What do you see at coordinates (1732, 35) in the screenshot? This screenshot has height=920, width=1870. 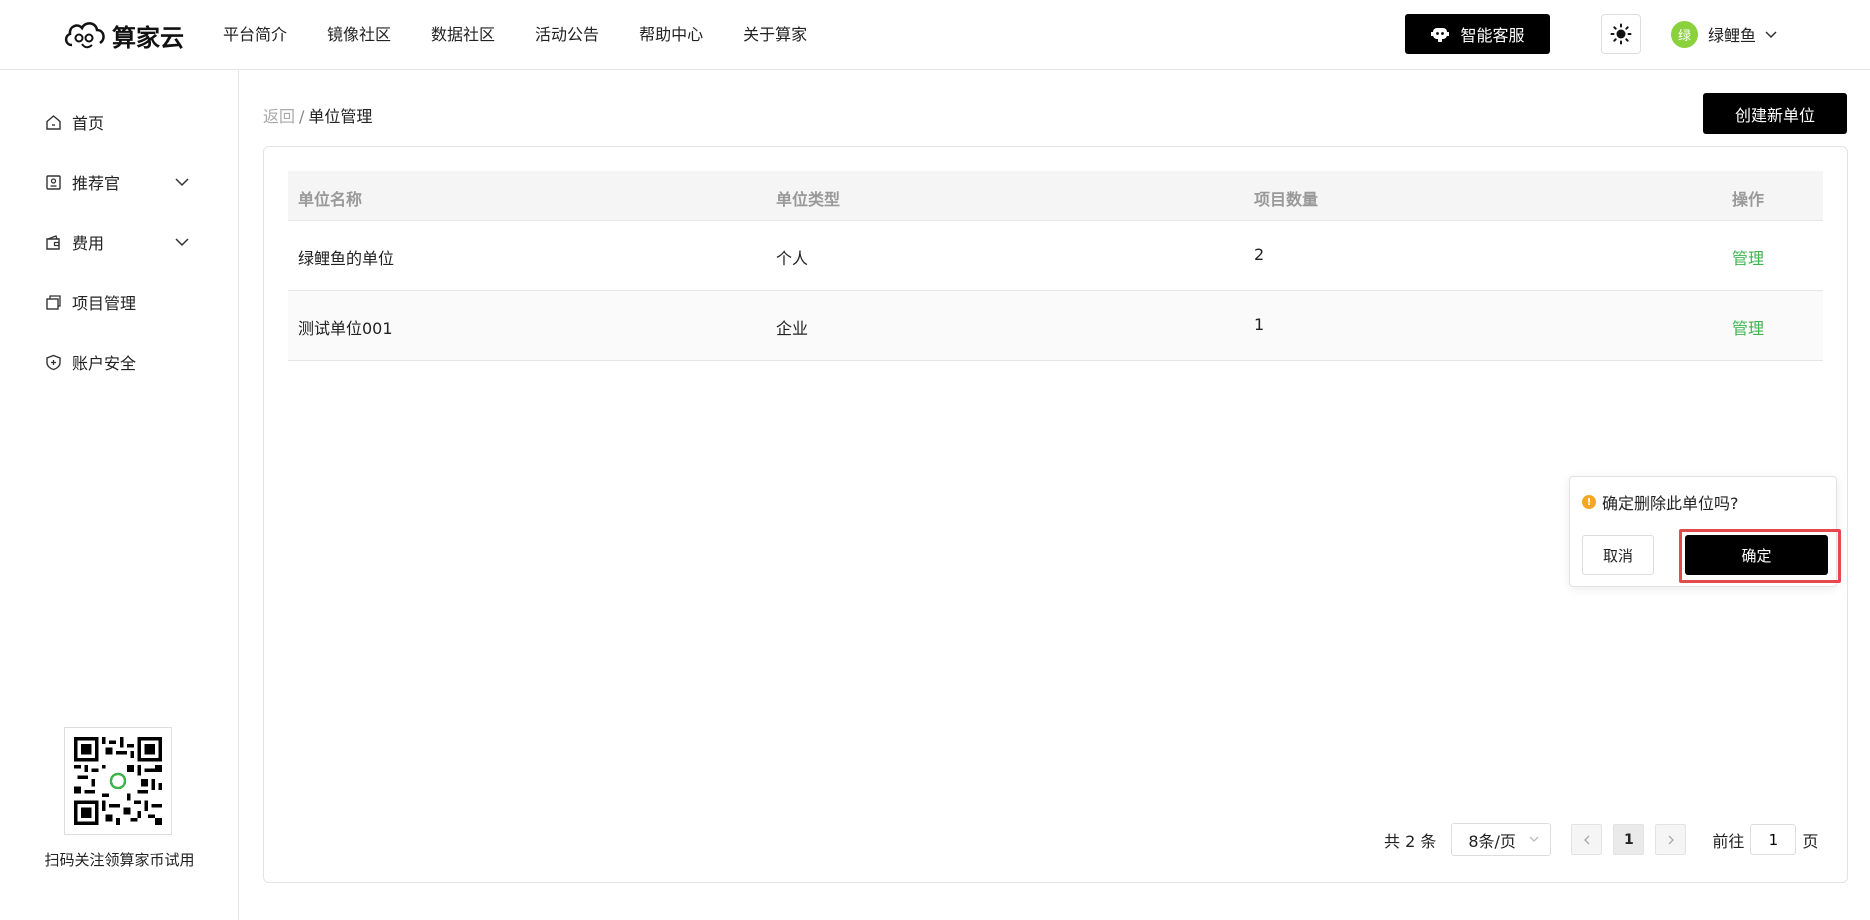 I see `user-name: 绿鲤鱼` at bounding box center [1732, 35].